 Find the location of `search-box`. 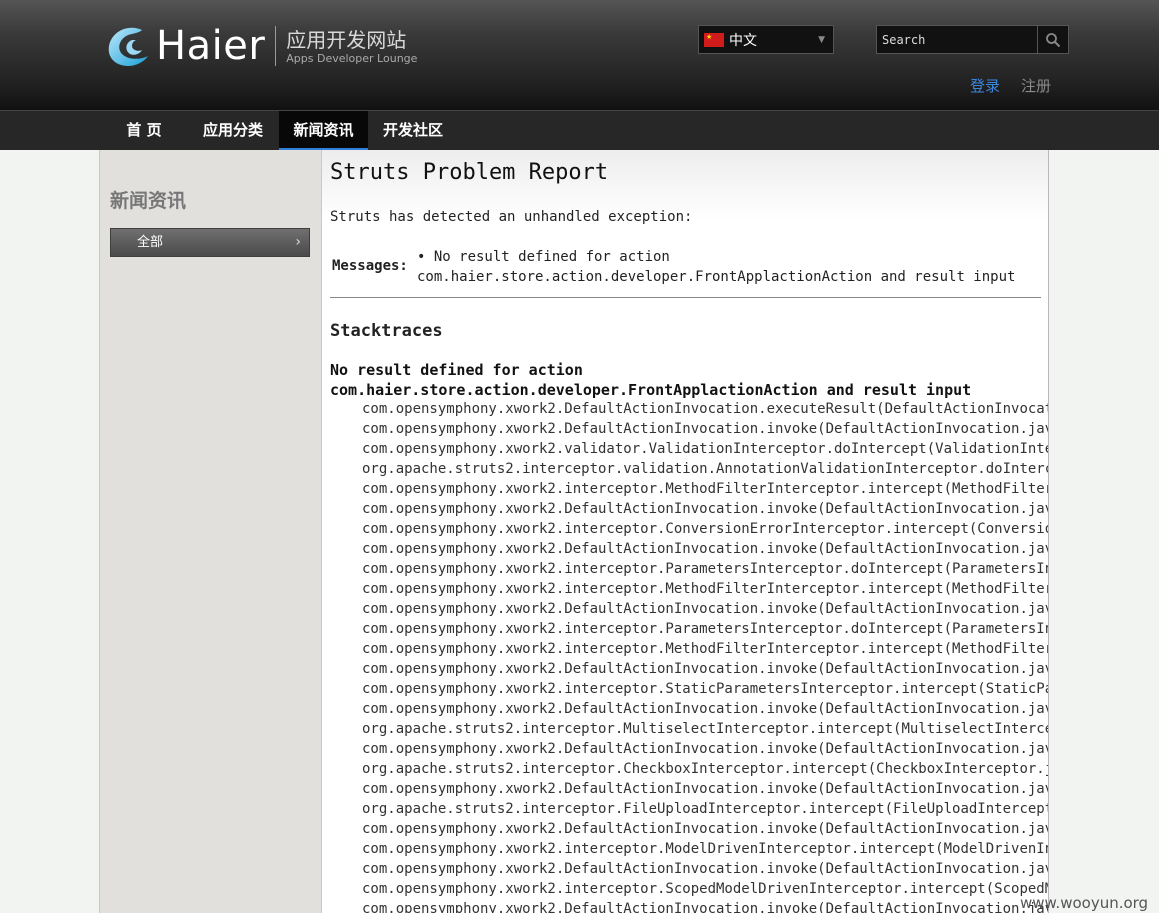

search-box is located at coordinates (972, 39).